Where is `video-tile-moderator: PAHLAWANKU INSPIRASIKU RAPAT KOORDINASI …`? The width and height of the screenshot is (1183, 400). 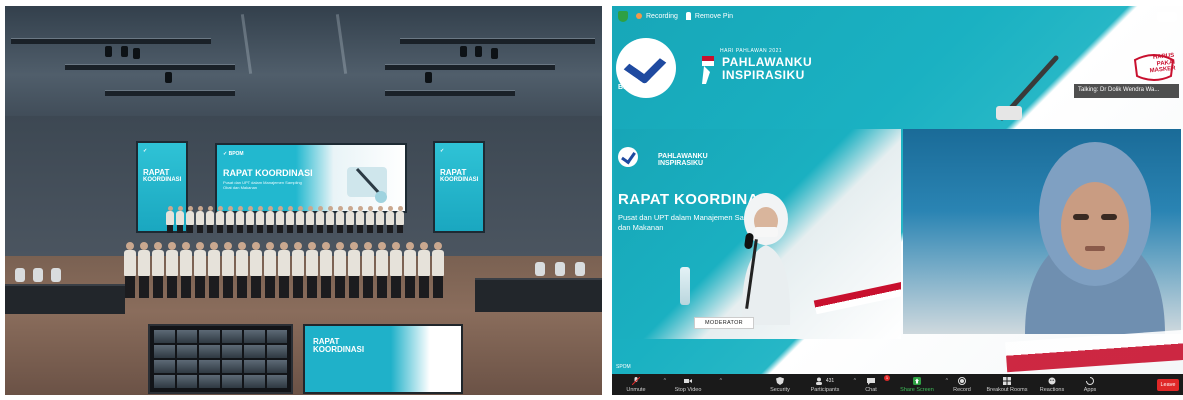
video-tile-moderator: PAHLAWANKU INSPIRASIKU RAPAT KOORDINASI … is located at coordinates (757, 234).